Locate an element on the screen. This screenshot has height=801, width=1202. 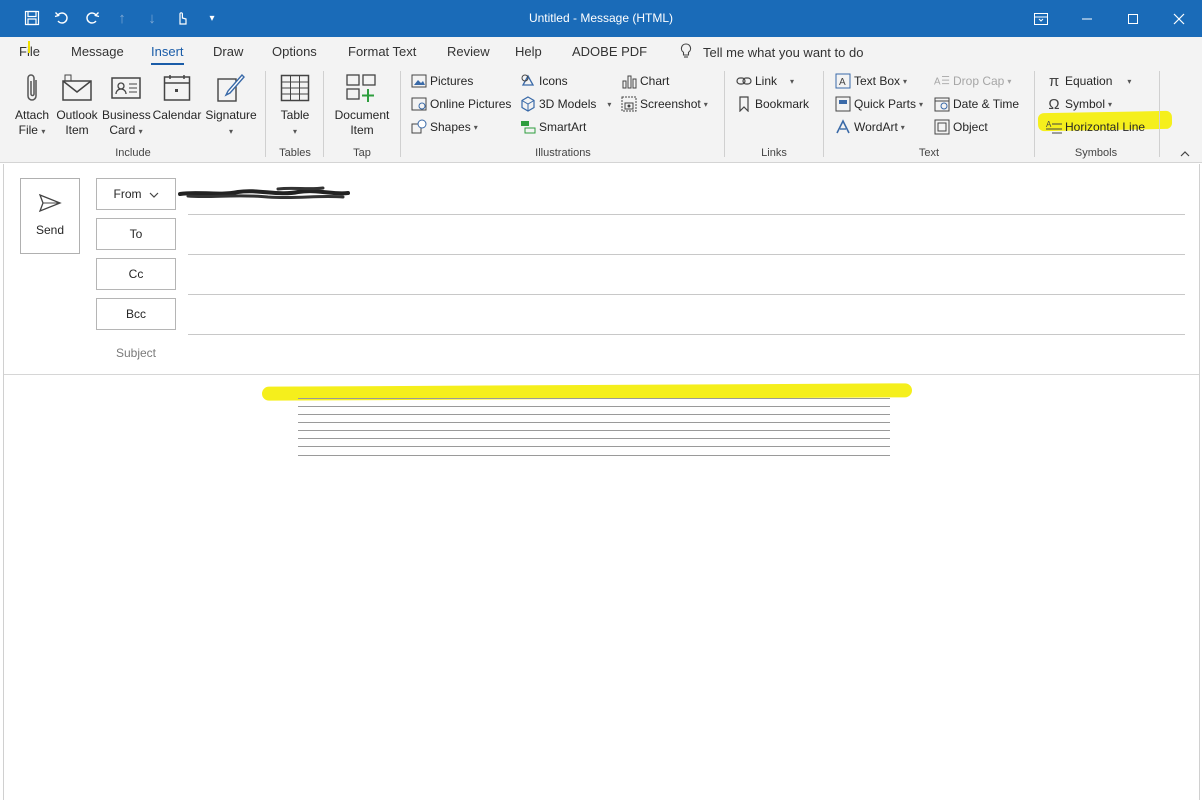
maximize-icon is located at coordinates (1133, 18).